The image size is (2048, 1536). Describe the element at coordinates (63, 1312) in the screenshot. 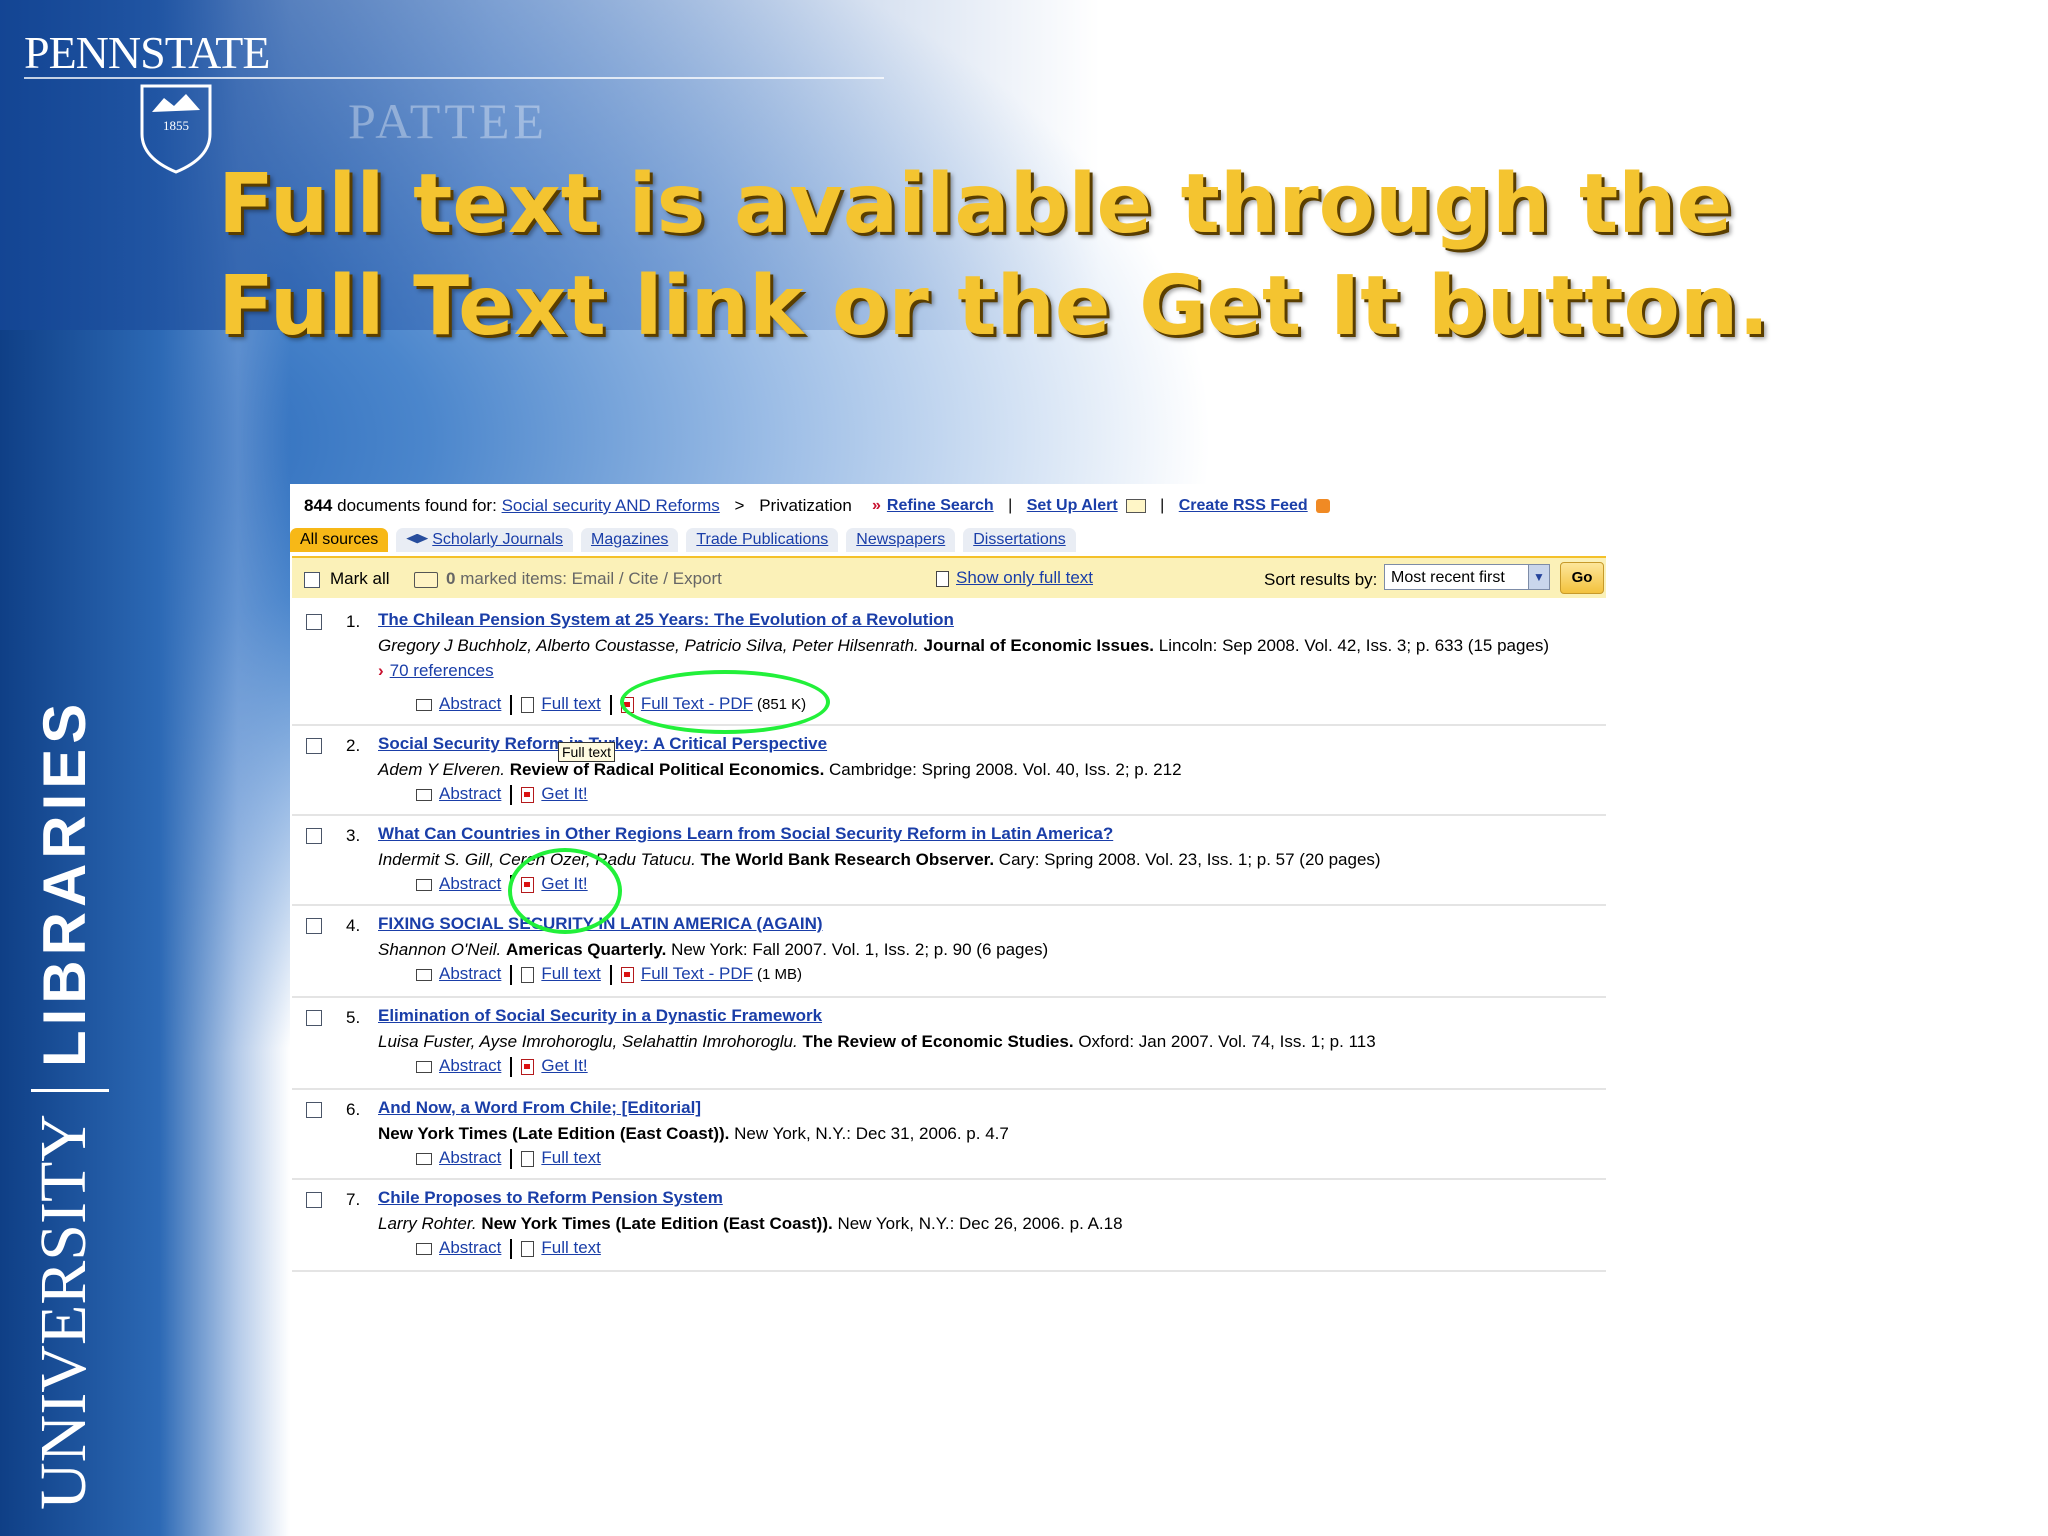

I see `vertical-university: UNIVERSITY` at that location.